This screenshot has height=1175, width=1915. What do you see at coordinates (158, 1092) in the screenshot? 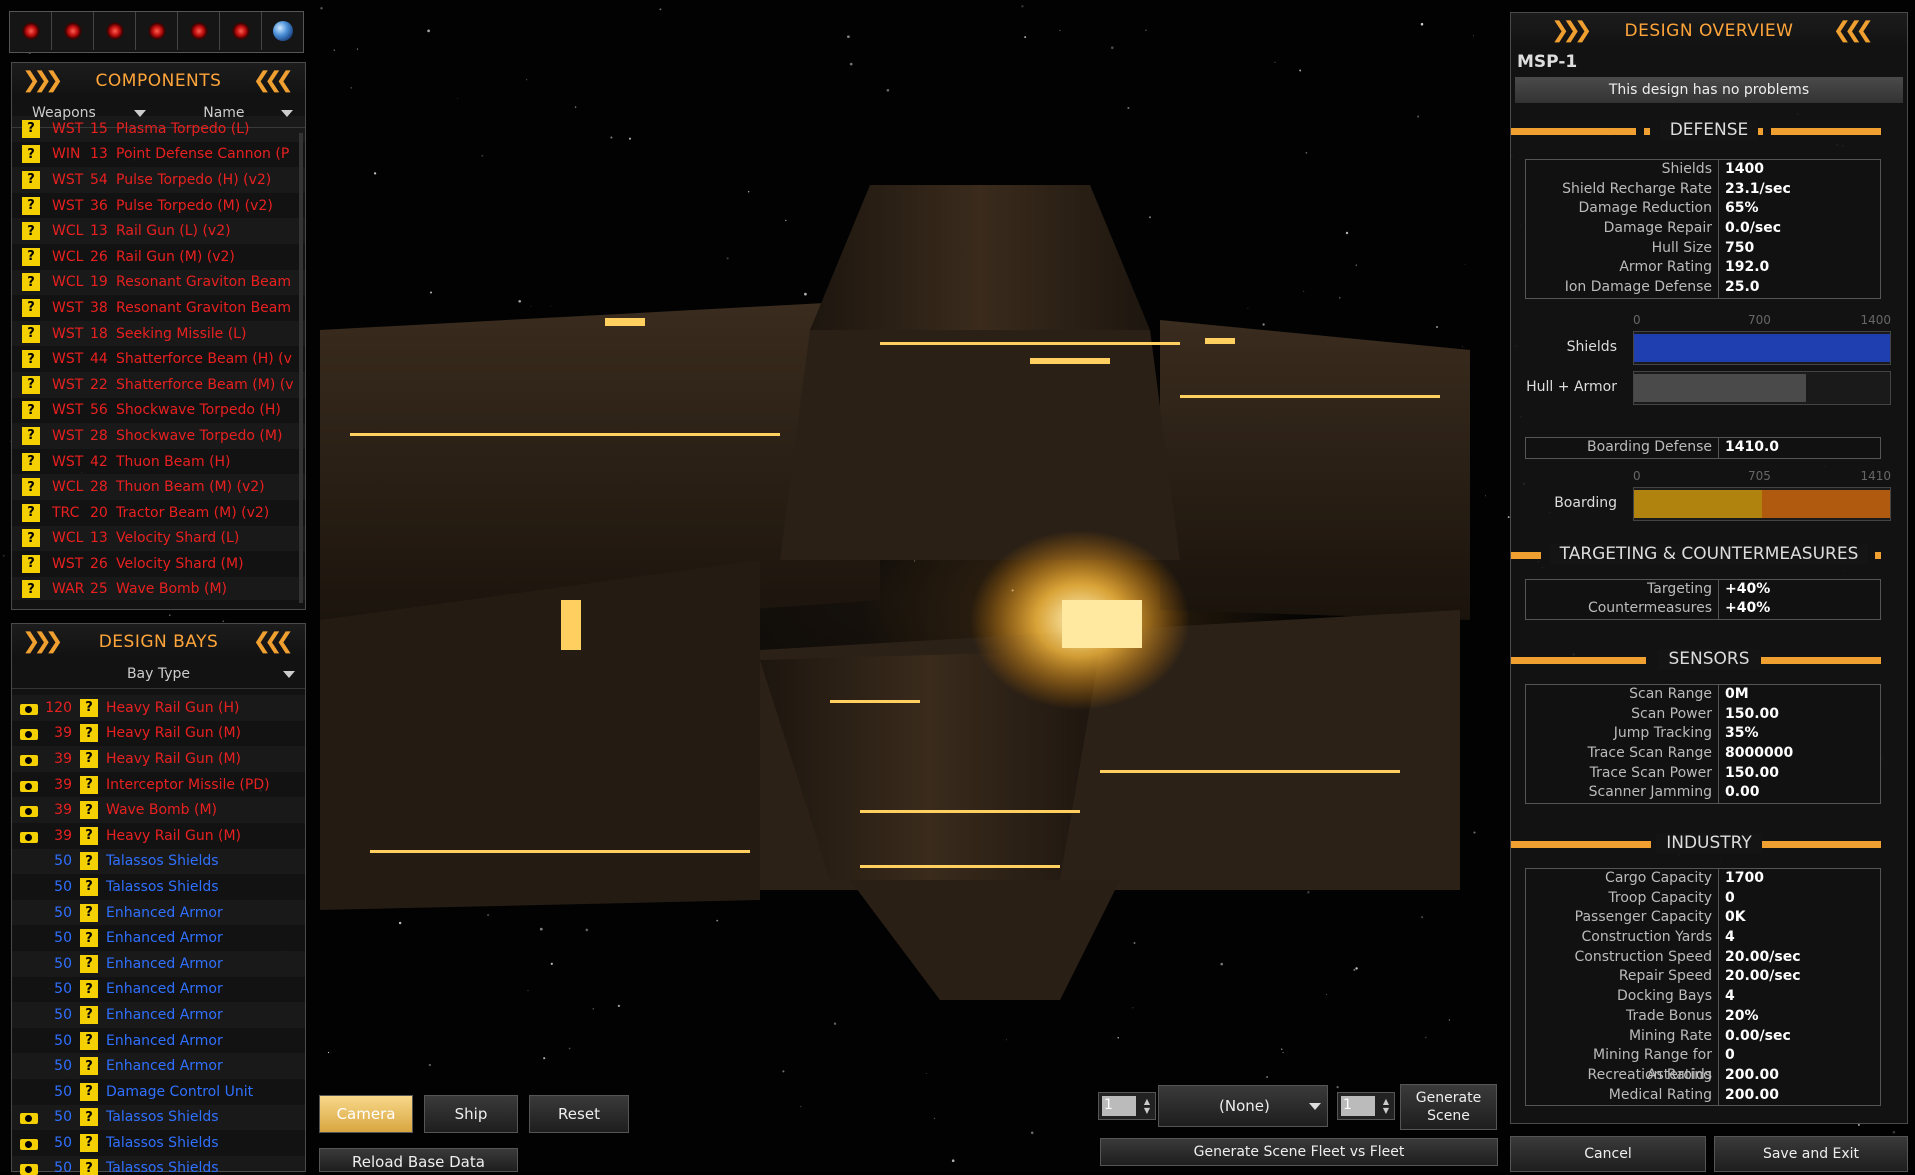
I see `bay-item: 50? Damage Control Unit` at bounding box center [158, 1092].